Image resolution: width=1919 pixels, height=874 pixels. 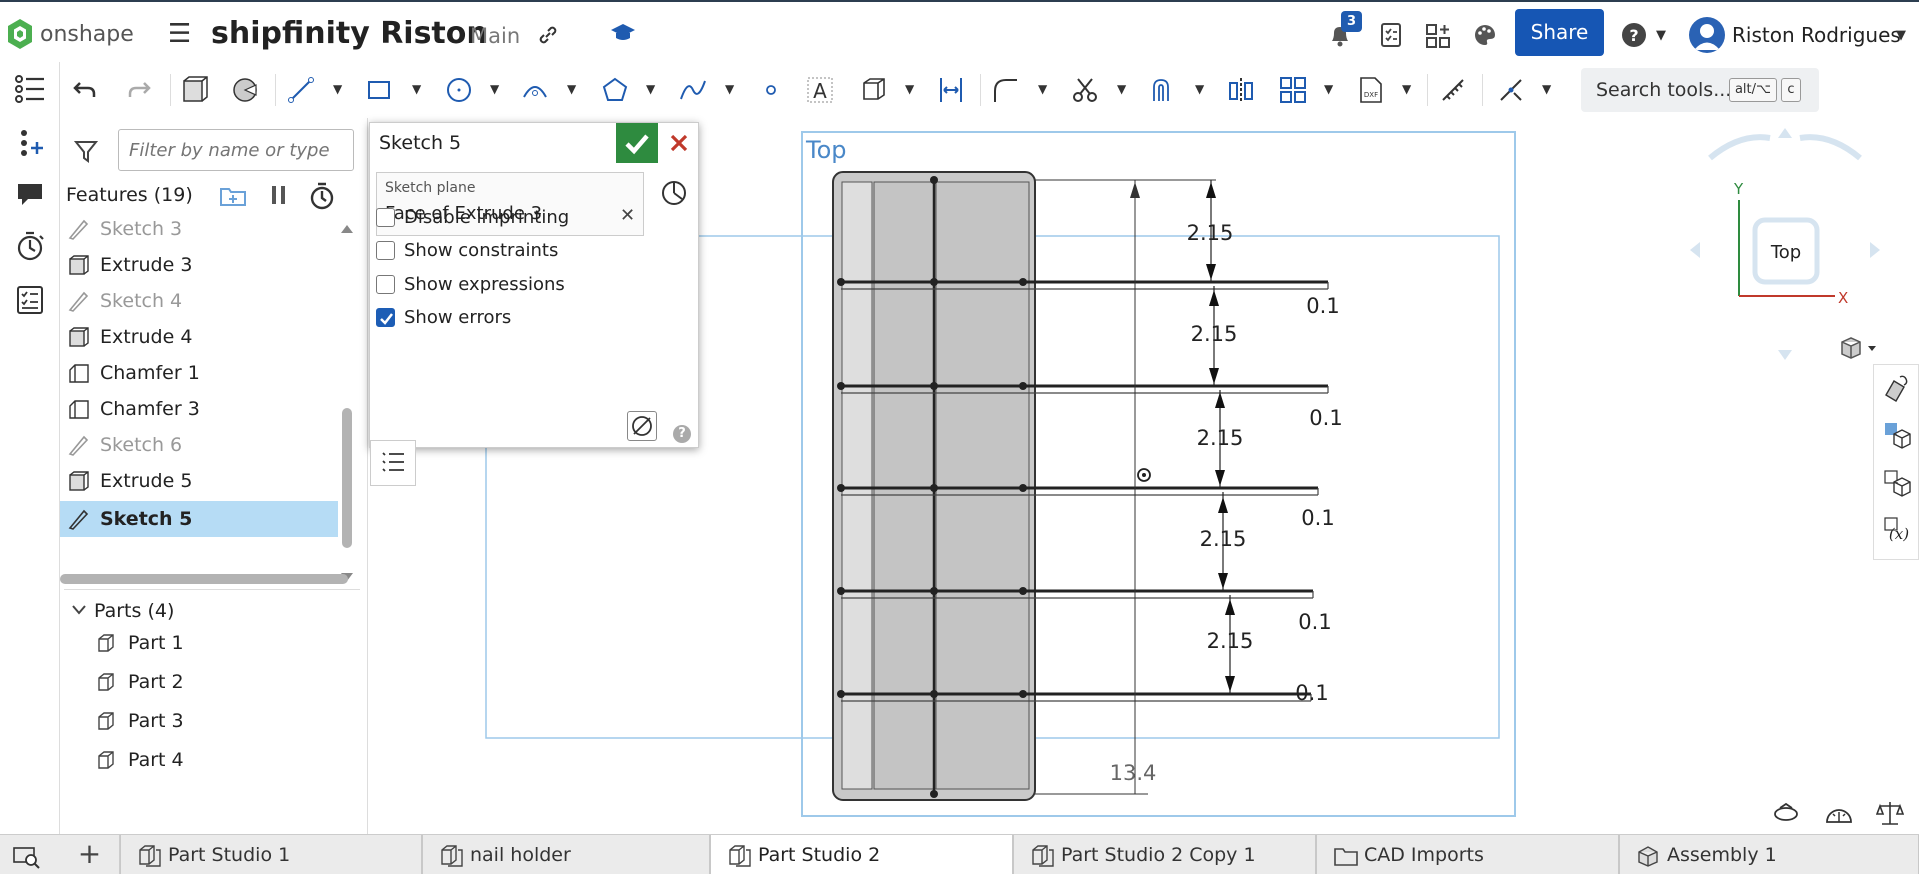 What do you see at coordinates (30, 300) in the screenshot?
I see `properties-icon` at bounding box center [30, 300].